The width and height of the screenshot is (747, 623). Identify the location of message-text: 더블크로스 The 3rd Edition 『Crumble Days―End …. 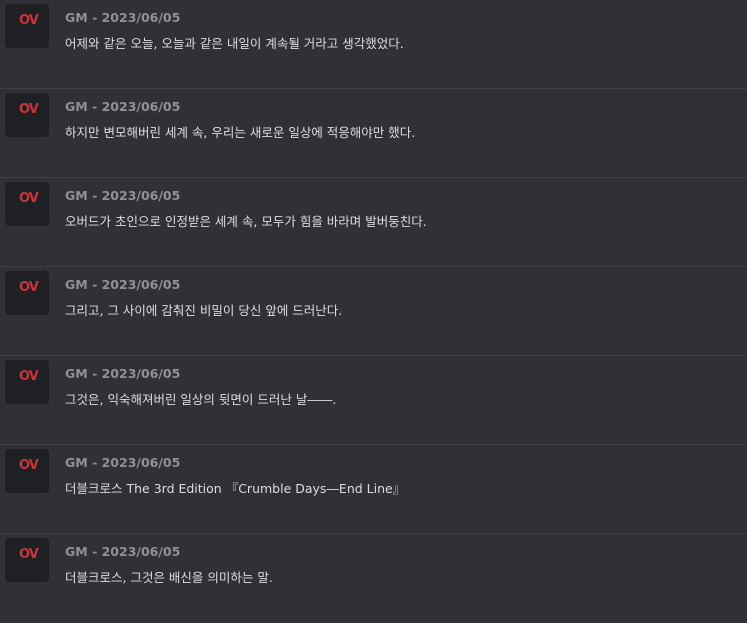
(235, 488).